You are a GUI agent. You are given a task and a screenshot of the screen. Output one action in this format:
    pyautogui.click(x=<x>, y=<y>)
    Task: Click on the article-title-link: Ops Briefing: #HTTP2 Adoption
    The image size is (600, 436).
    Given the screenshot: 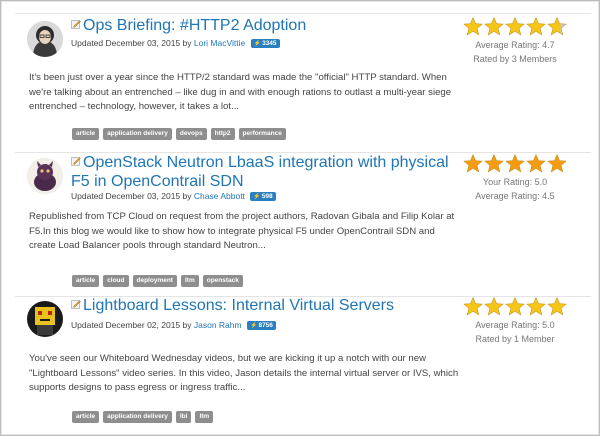 What is the action you would take?
    pyautogui.click(x=194, y=25)
    